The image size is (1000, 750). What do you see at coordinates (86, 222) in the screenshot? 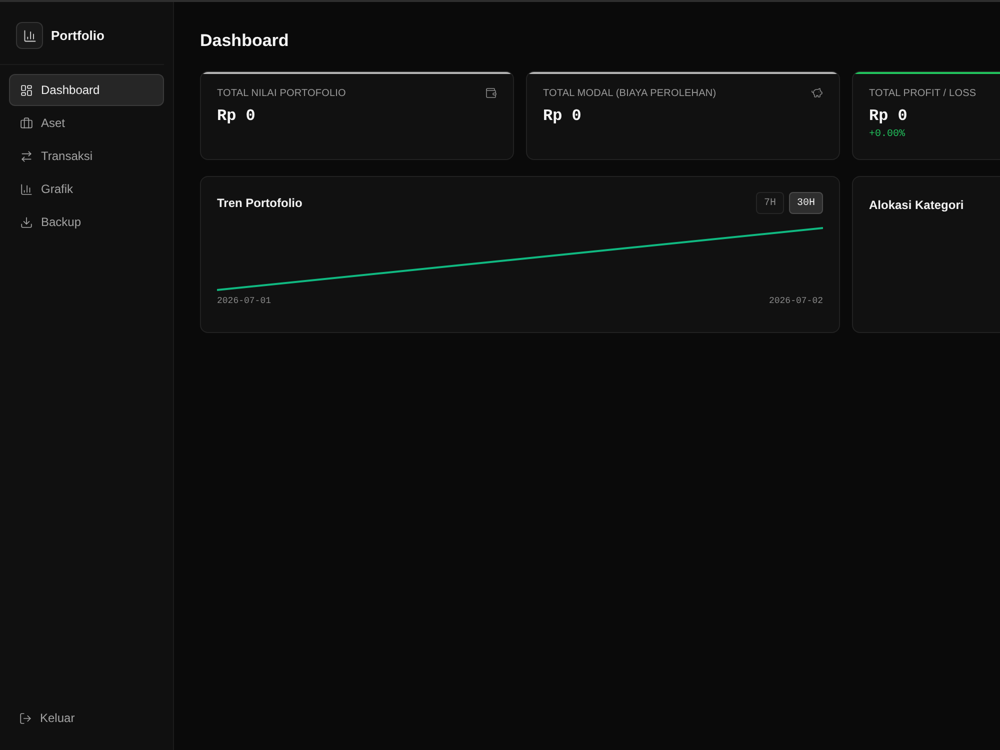
I see `nav-item: Backup` at bounding box center [86, 222].